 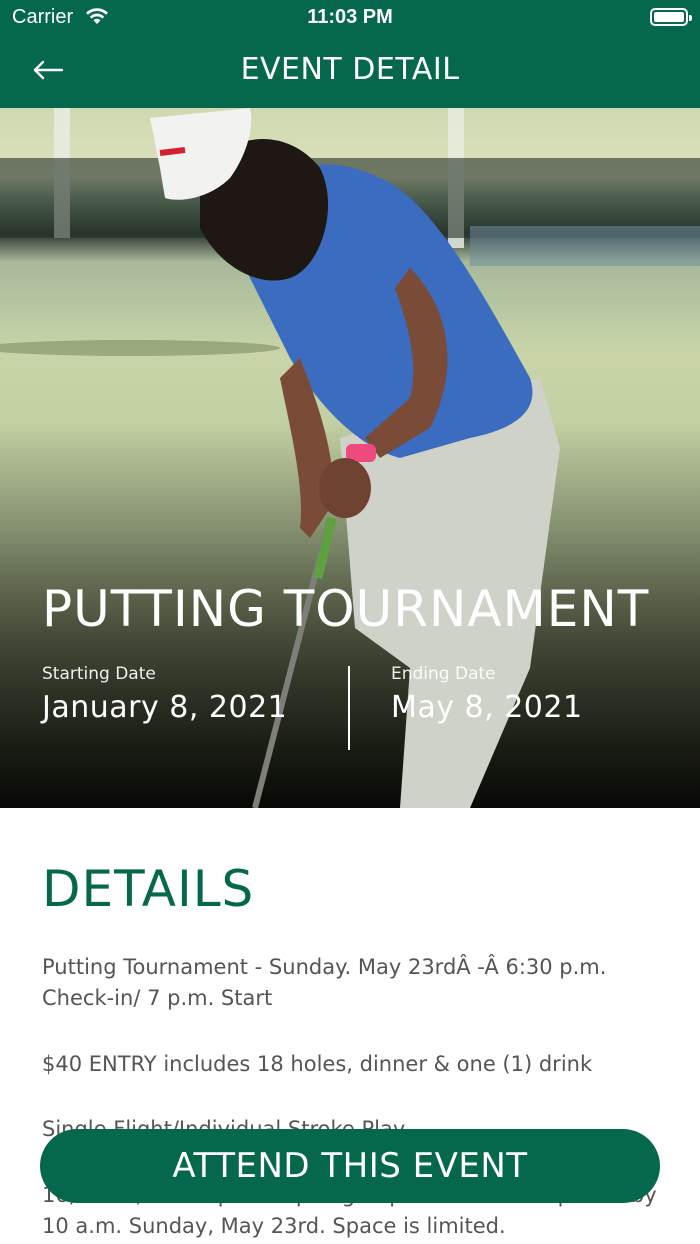 I want to click on battery-icon, so click(x=671, y=17).